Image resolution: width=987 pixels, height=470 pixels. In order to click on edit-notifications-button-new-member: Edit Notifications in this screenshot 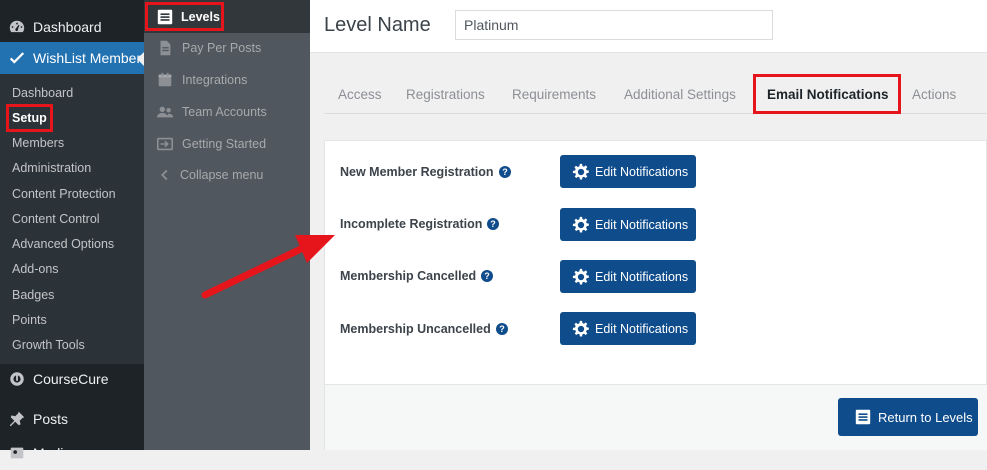, I will do `click(628, 171)`.